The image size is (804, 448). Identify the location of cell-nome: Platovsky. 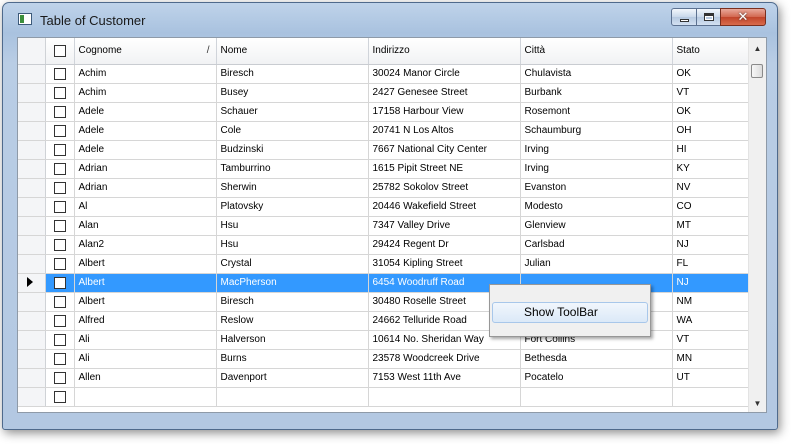
(292, 207).